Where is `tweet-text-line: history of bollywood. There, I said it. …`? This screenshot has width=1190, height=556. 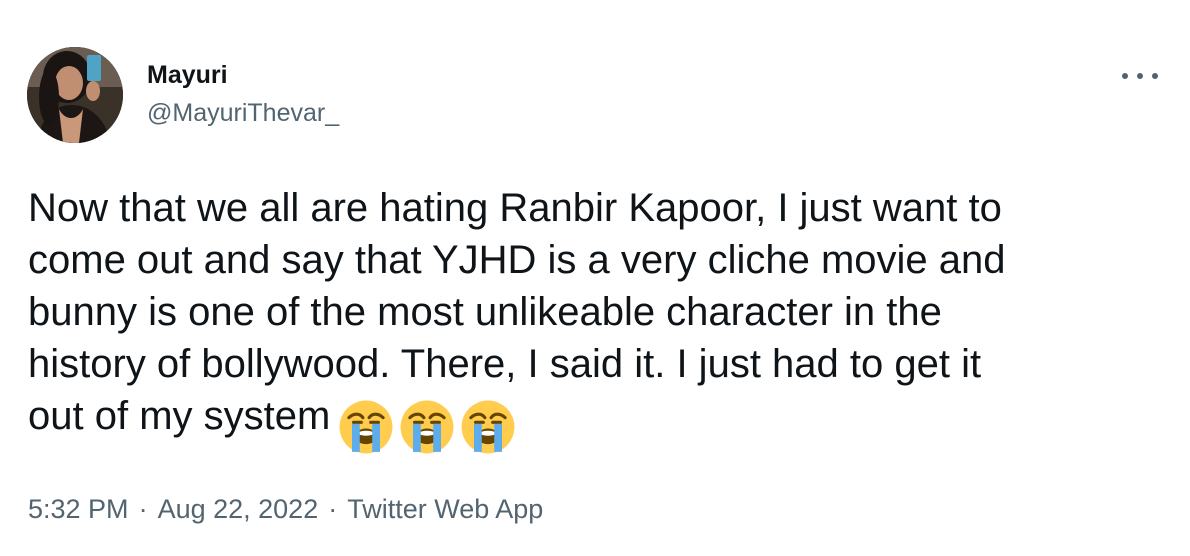
tweet-text-line: history of bollywood. There, I said it. … is located at coordinates (505, 364).